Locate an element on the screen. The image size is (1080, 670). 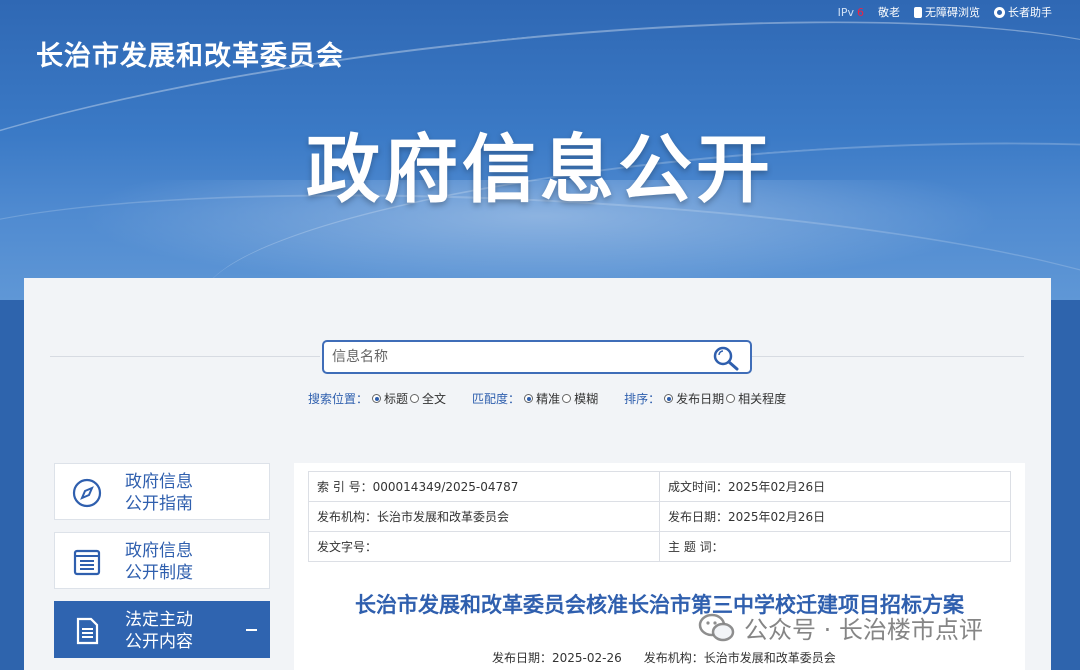
sort-option-label: 发布日期 is located at coordinates (700, 399).